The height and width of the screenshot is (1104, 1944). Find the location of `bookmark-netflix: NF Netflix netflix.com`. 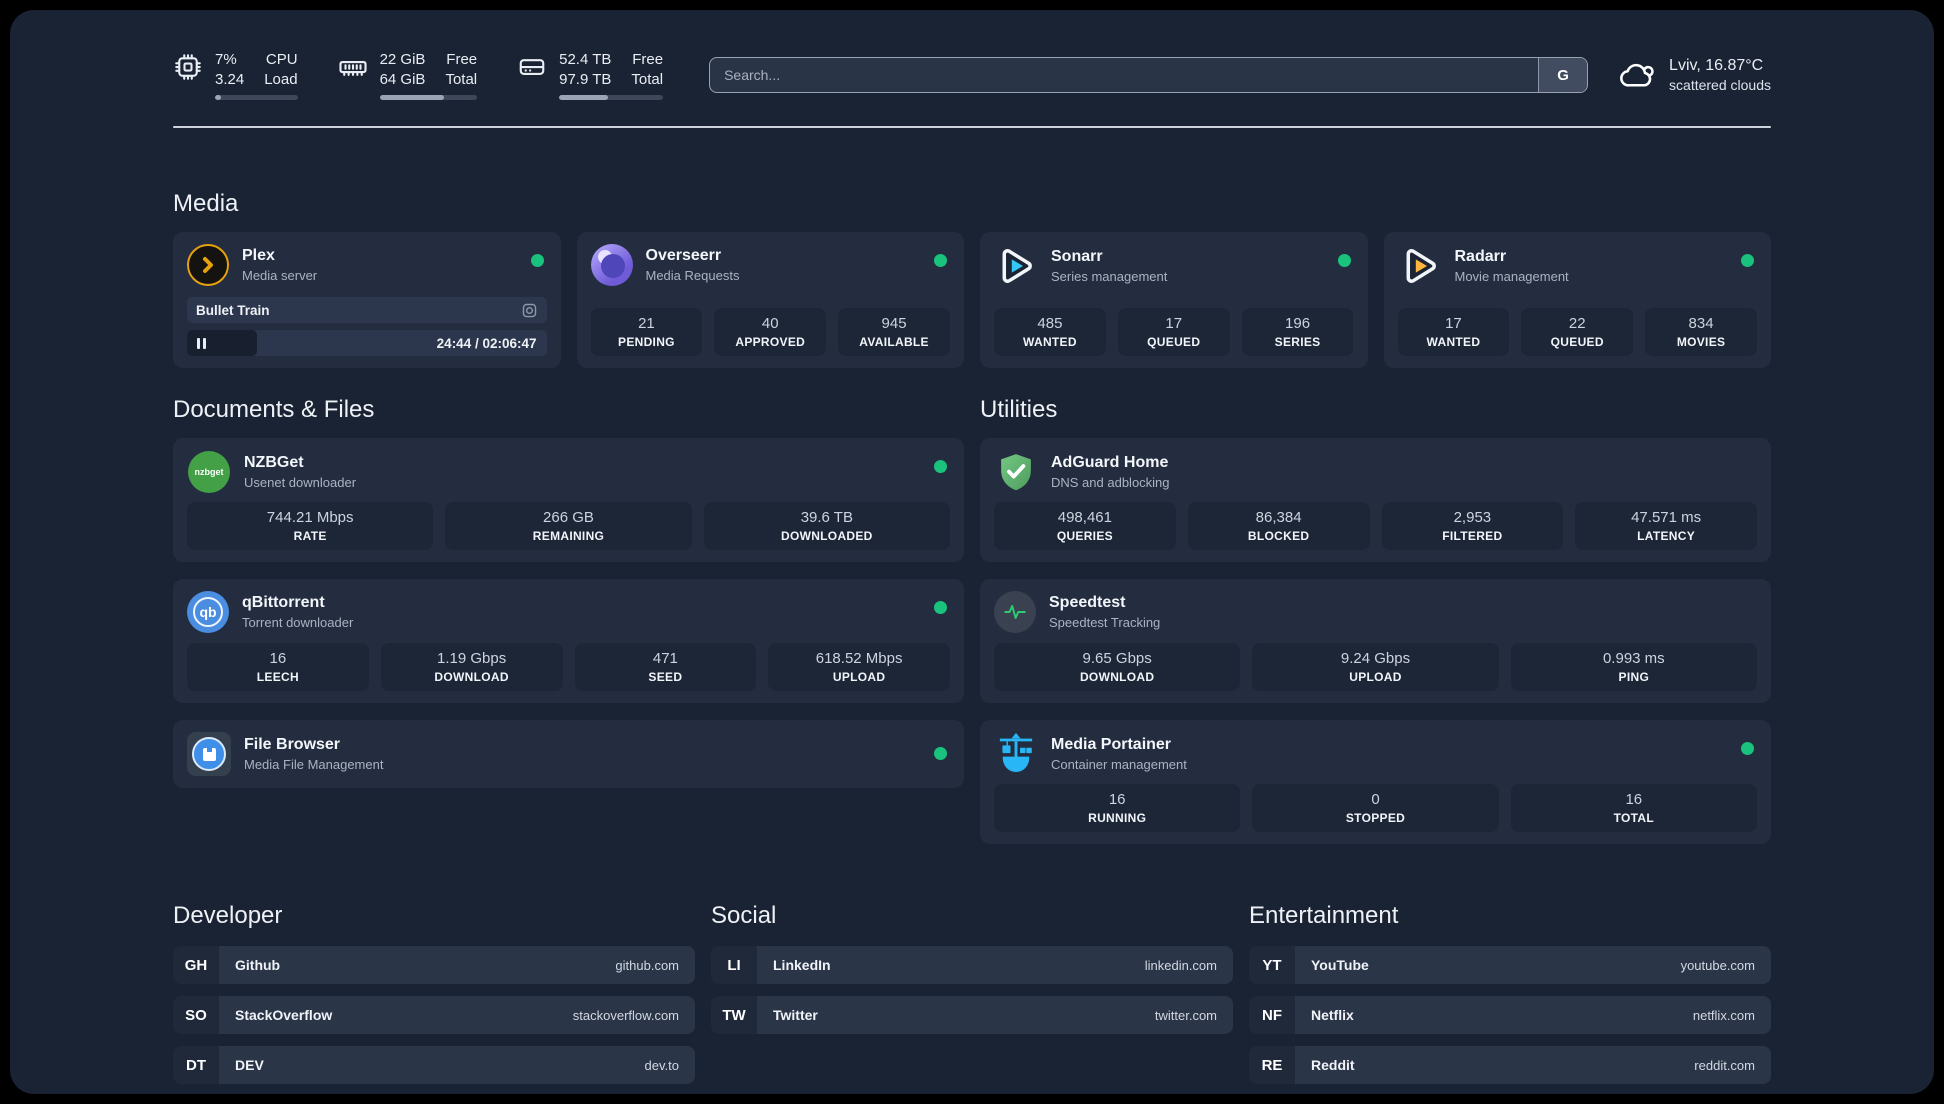

bookmark-netflix: NF Netflix netflix.com is located at coordinates (1510, 1015).